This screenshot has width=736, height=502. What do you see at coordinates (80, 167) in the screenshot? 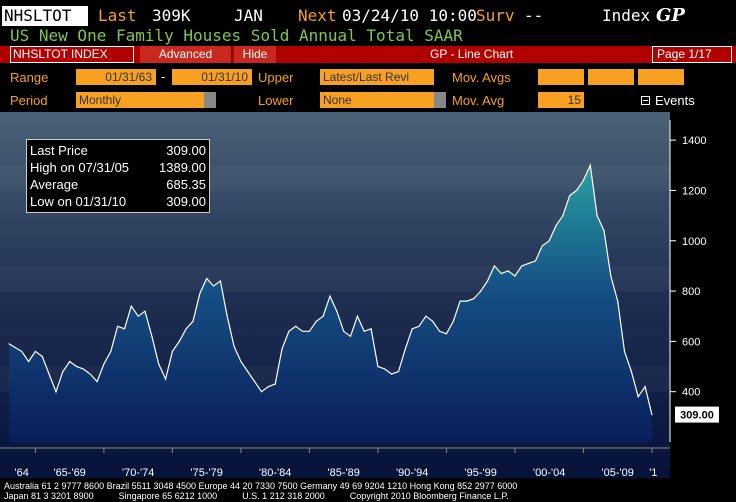
I see `high-label: High on 07/31/05` at bounding box center [80, 167].